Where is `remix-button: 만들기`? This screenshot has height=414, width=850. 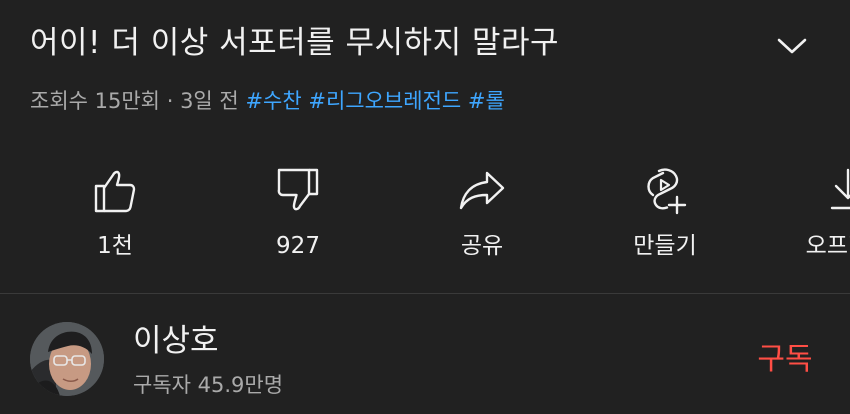
remix-button: 만들기 is located at coordinates (665, 215).